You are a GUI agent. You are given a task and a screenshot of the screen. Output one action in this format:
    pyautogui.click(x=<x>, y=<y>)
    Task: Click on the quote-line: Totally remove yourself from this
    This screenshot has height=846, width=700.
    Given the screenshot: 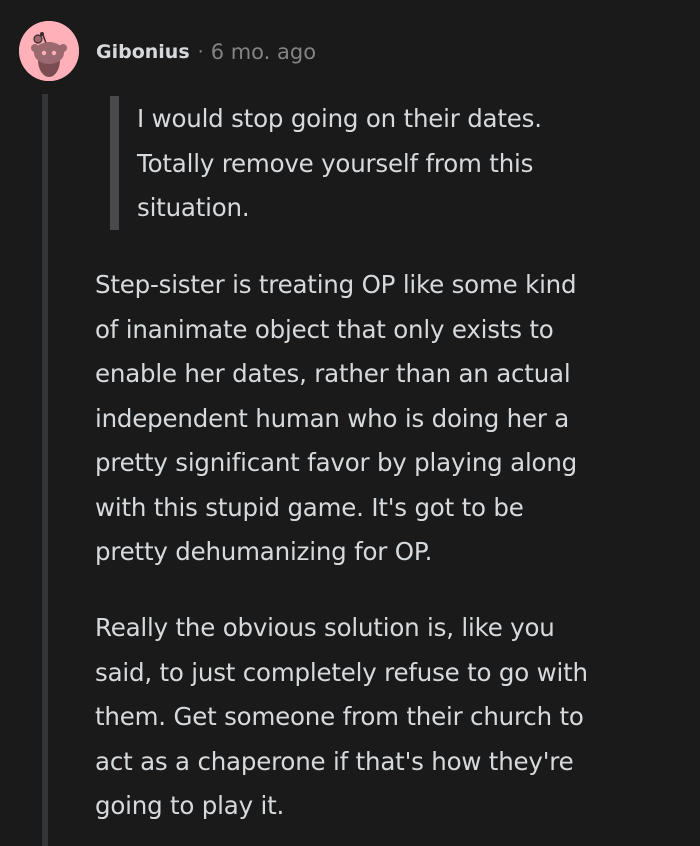 What is the action you would take?
    pyautogui.click(x=335, y=163)
    